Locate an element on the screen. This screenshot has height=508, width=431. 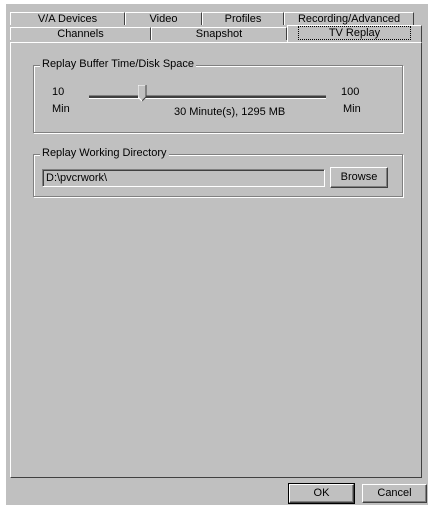
slider-max-value: 100 is located at coordinates (350, 92).